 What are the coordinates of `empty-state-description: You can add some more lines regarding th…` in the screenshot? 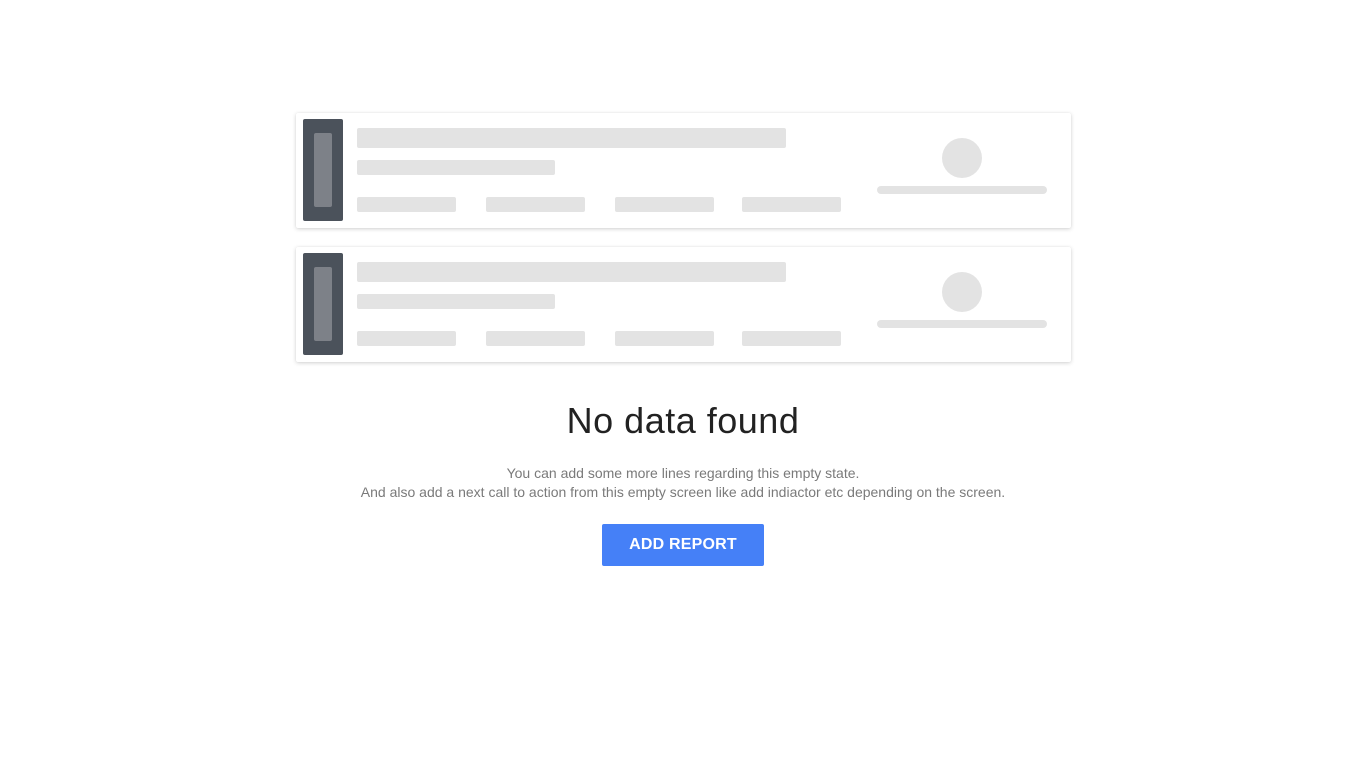 It's located at (683, 483).